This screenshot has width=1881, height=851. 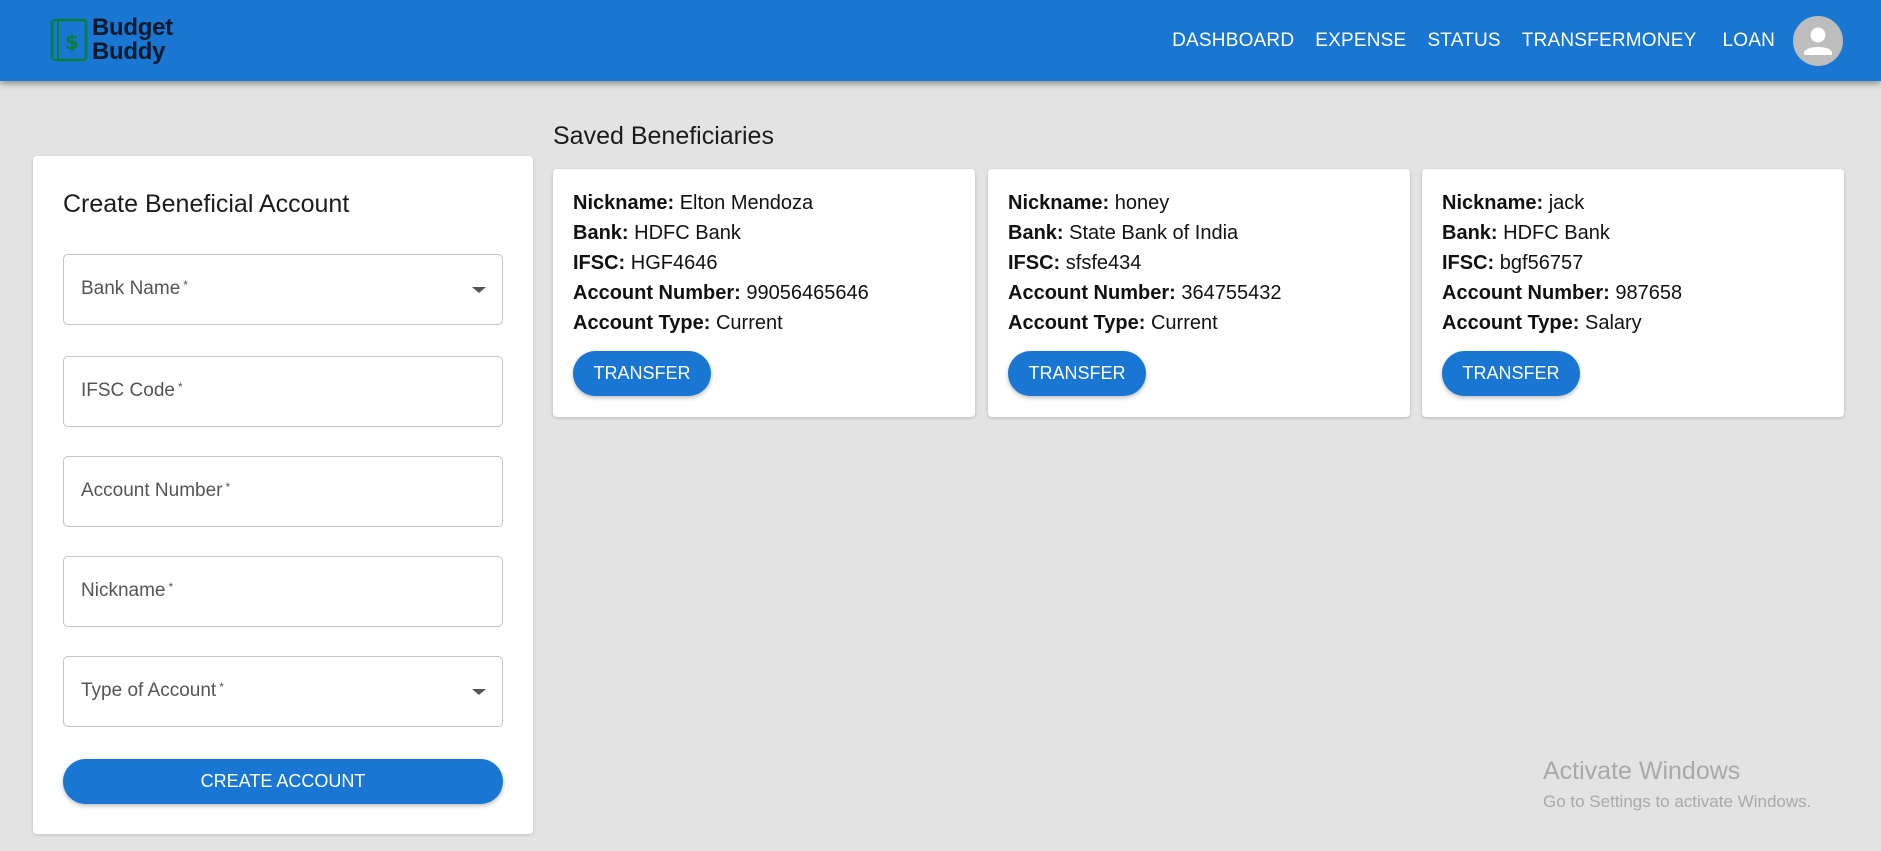 I want to click on nickname-input: Nickname *, so click(x=283, y=591).